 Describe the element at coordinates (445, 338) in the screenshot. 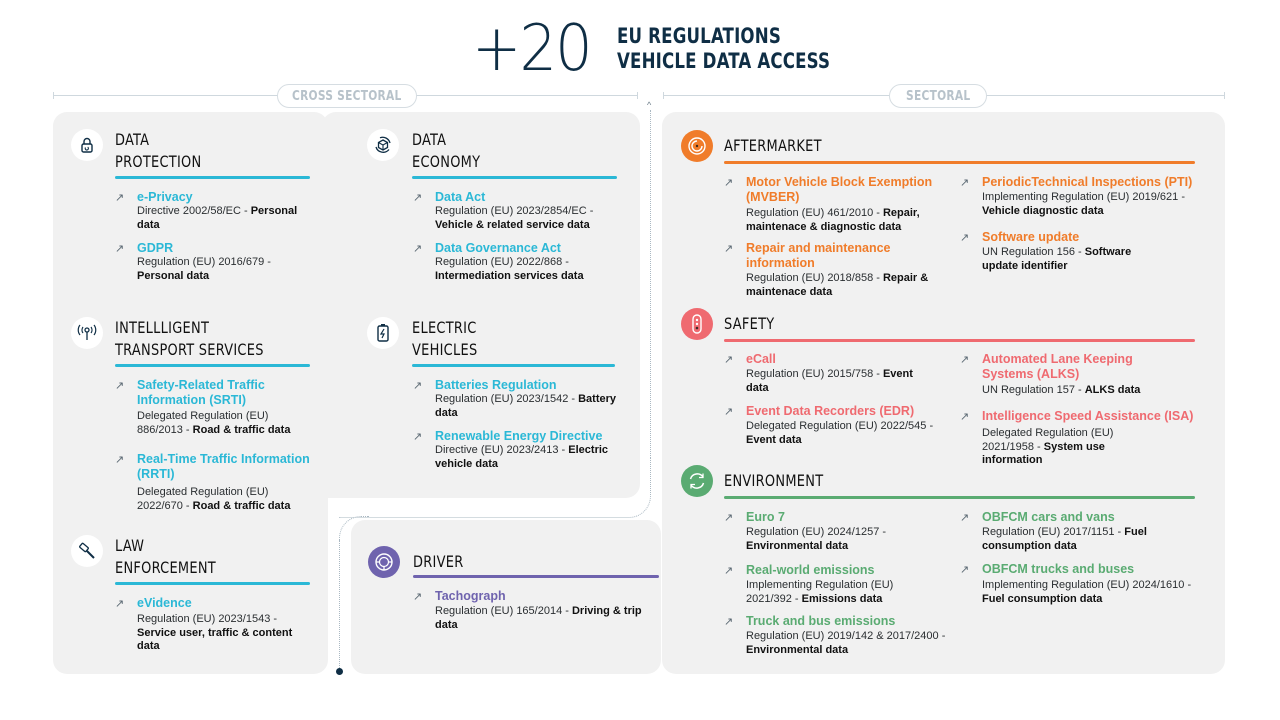

I see `section-title: ELECTRIC VEHICLES` at that location.